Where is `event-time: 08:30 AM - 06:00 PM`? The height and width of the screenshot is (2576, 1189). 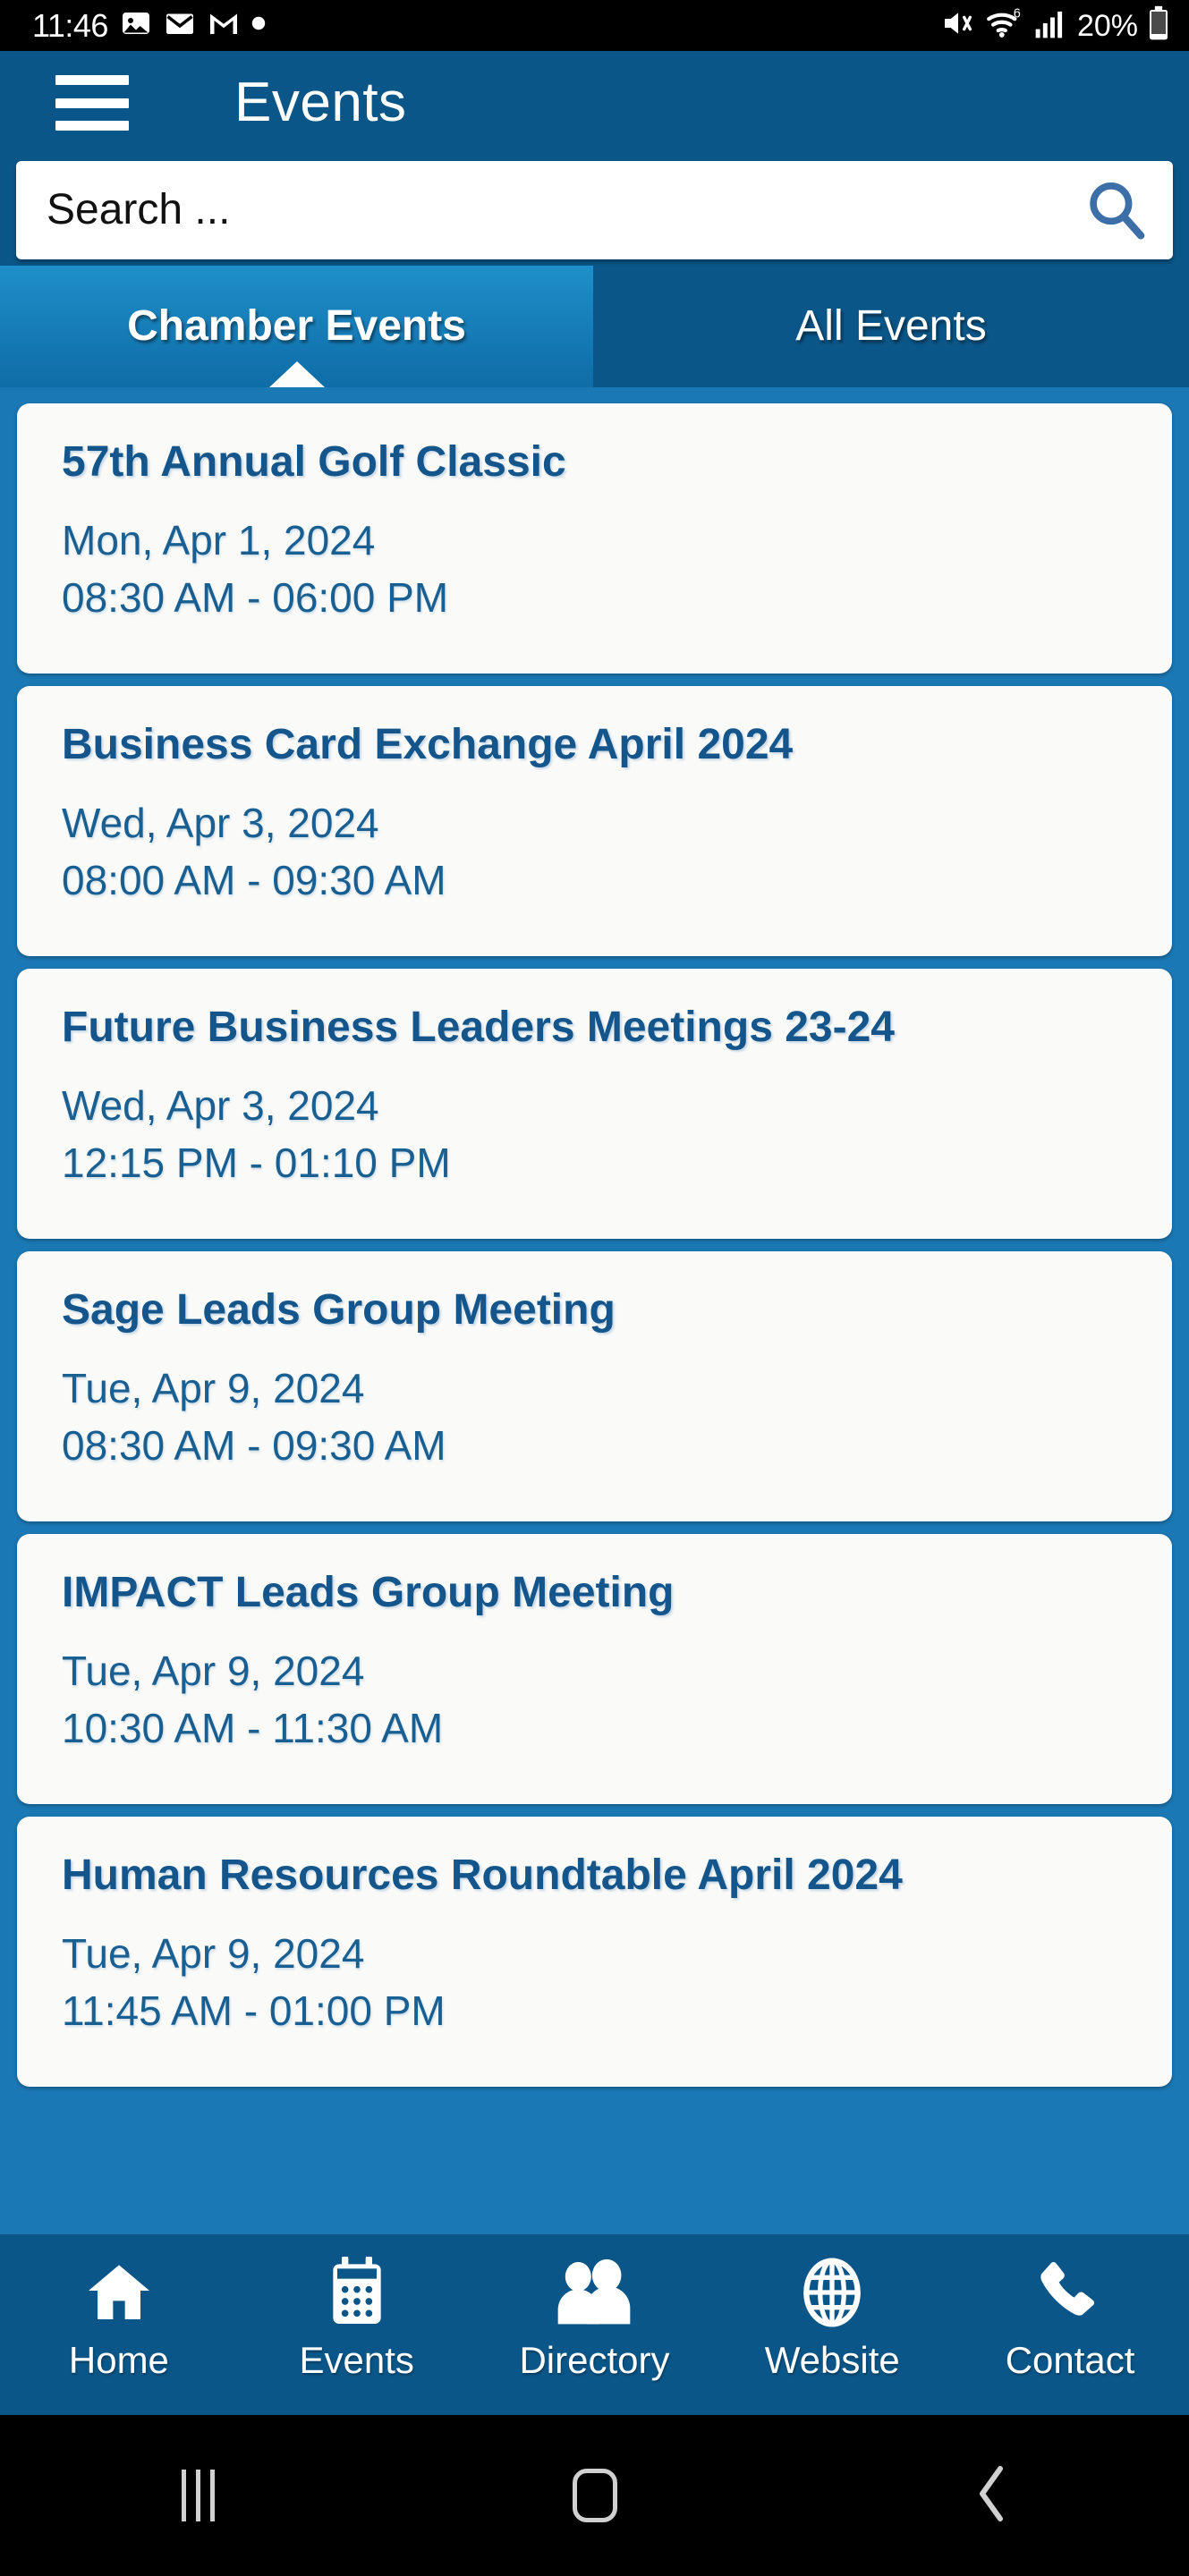 event-time: 08:30 AM - 06:00 PM is located at coordinates (255, 597).